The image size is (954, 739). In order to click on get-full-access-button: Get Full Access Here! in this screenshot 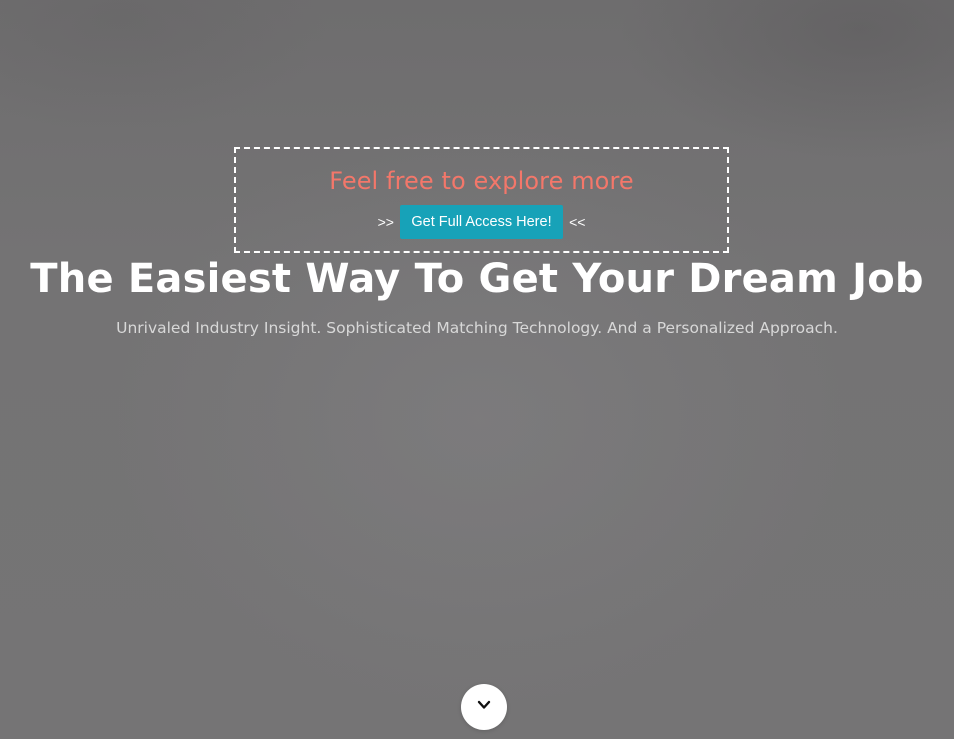, I will do `click(481, 222)`.